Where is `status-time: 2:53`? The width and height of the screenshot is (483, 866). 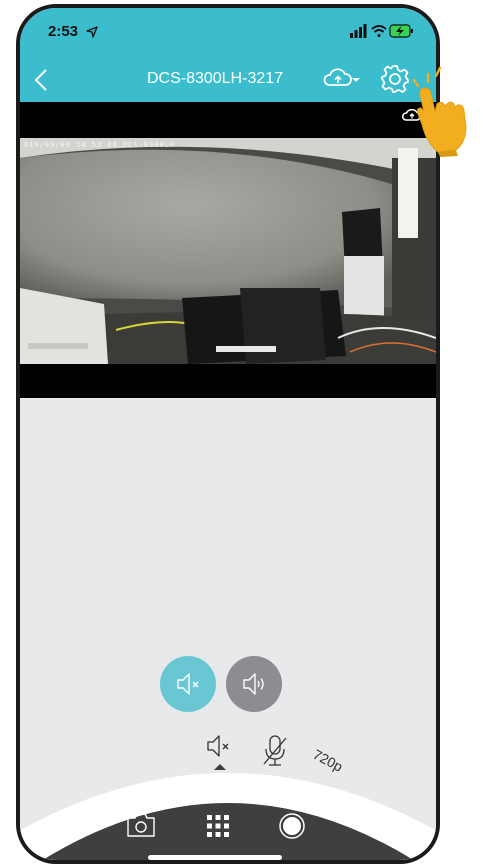 status-time: 2:53 is located at coordinates (63, 31).